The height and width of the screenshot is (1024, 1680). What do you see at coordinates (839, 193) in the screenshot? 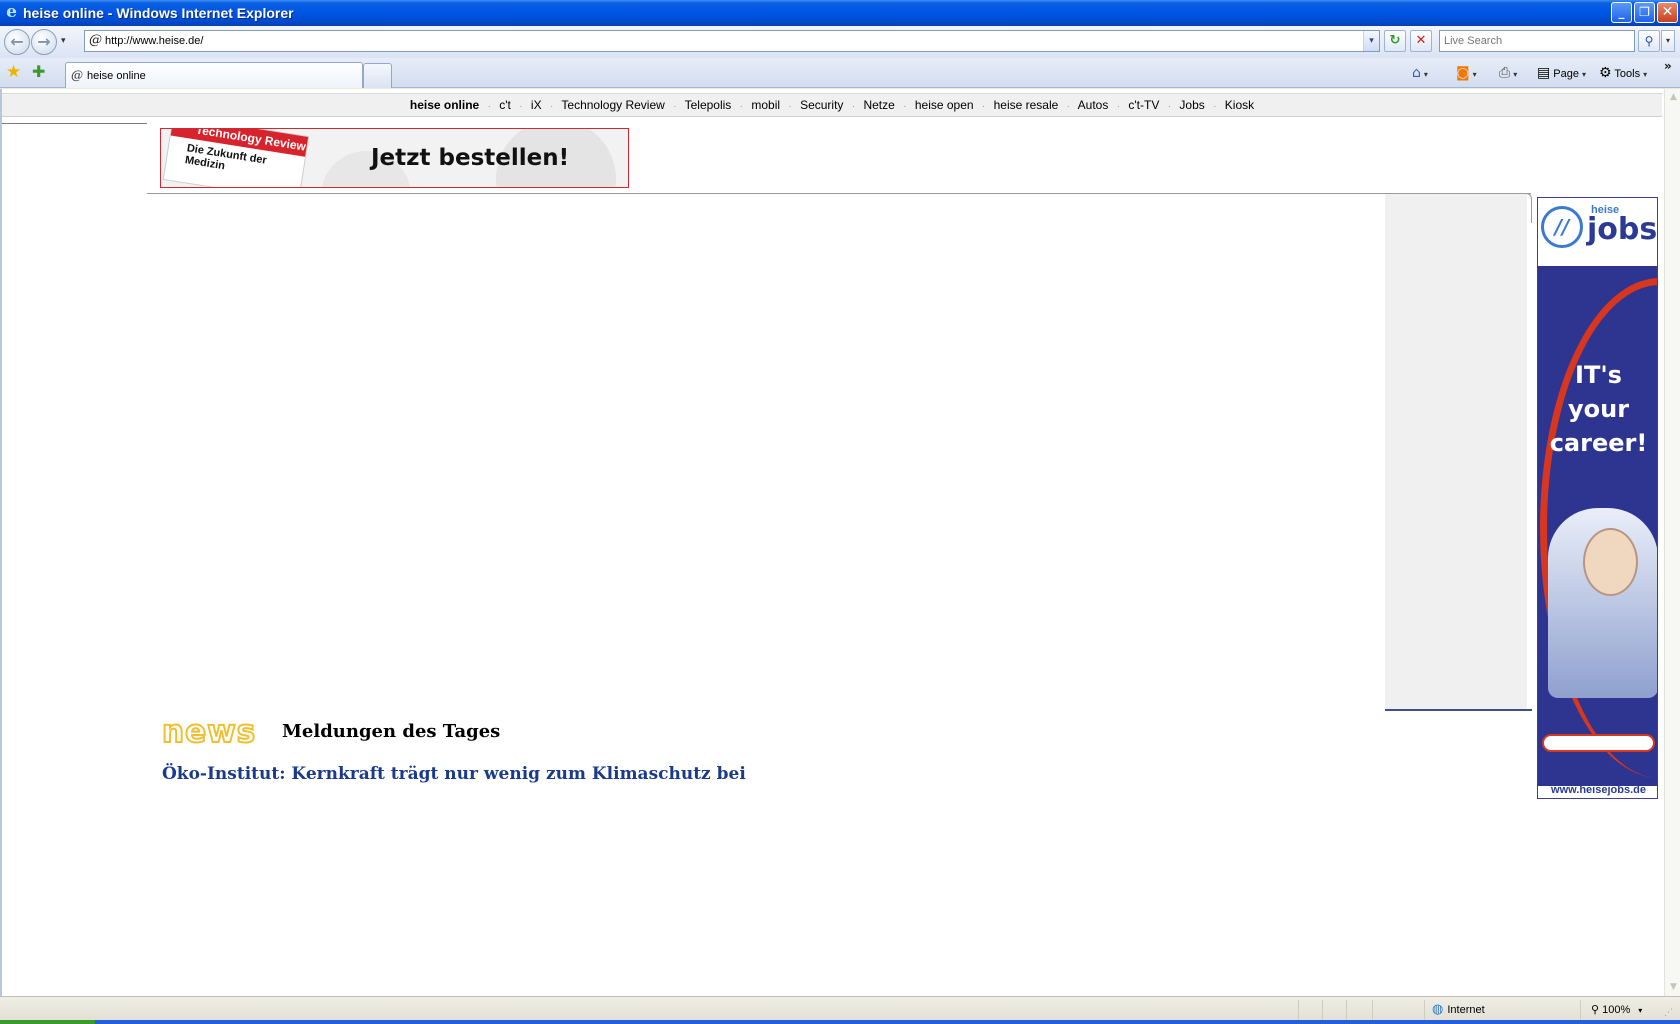
I see `content-top-divider` at bounding box center [839, 193].